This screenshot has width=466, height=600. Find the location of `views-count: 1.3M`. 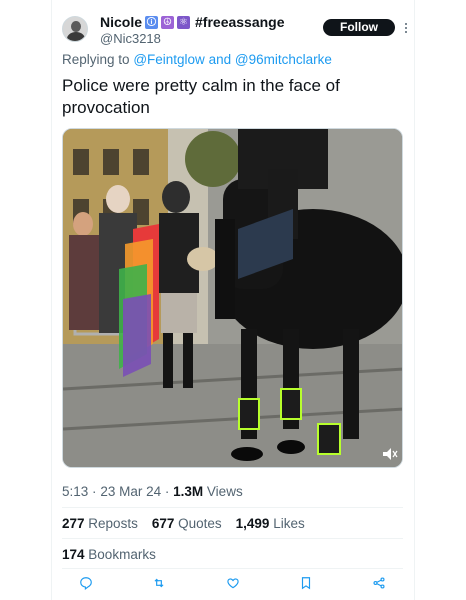

views-count: 1.3M is located at coordinates (188, 491).